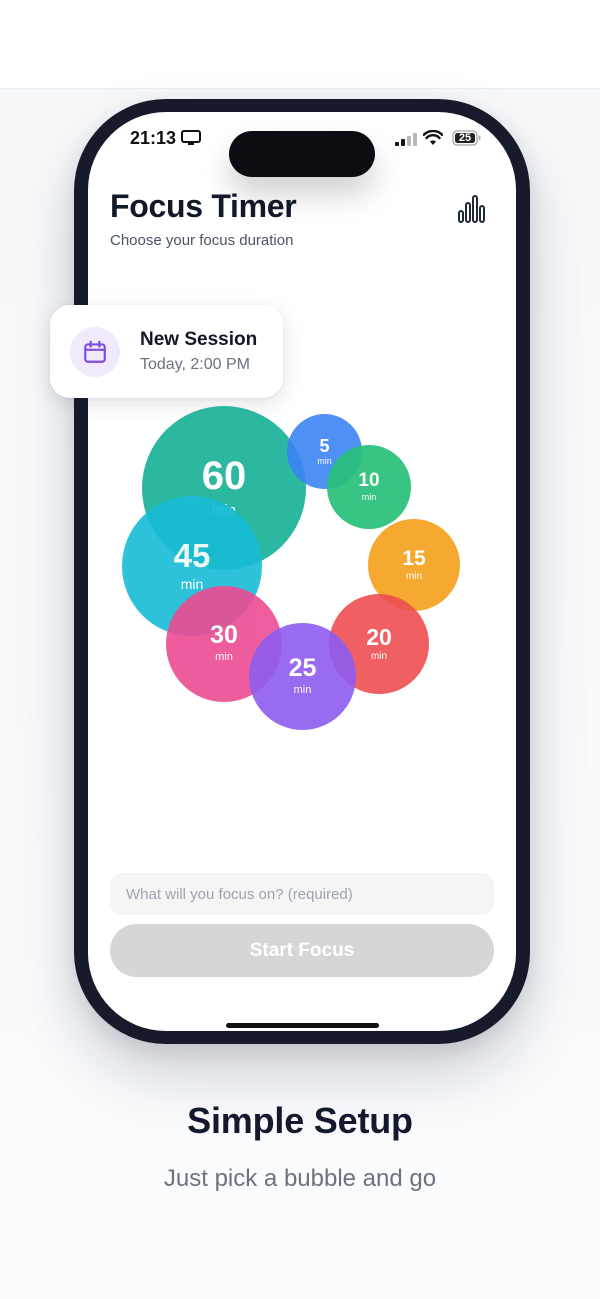 This screenshot has height=1299, width=600. I want to click on session-time: Today, 2:00 PM, so click(195, 364).